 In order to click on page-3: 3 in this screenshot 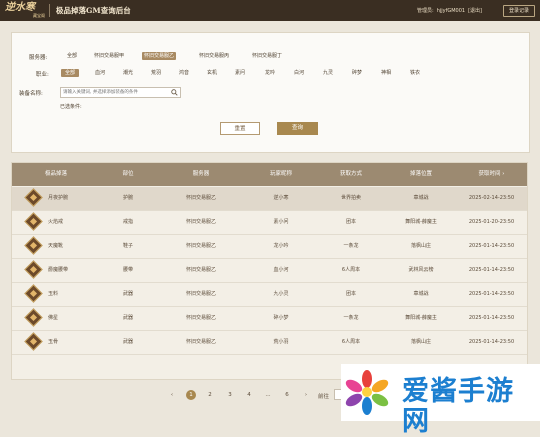, I will do `click(230, 395)`.